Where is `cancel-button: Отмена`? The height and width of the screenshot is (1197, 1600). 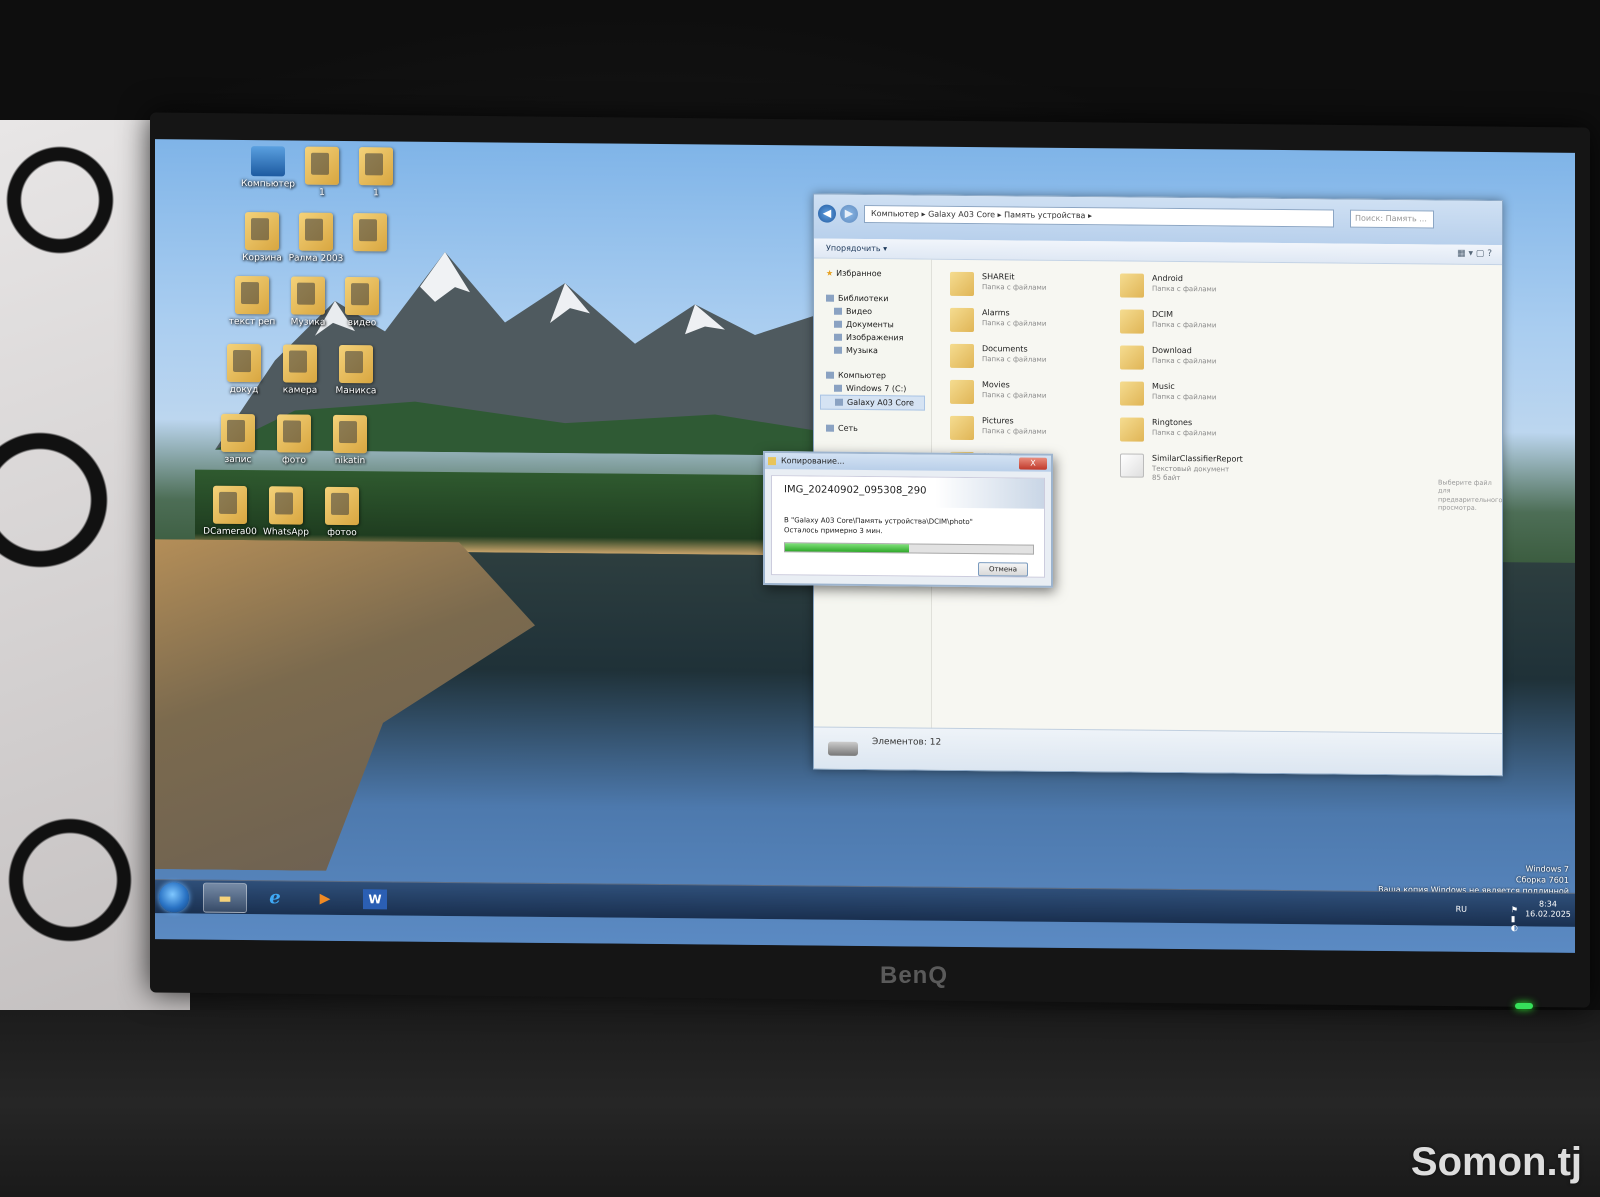 cancel-button: Отмена is located at coordinates (1003, 569).